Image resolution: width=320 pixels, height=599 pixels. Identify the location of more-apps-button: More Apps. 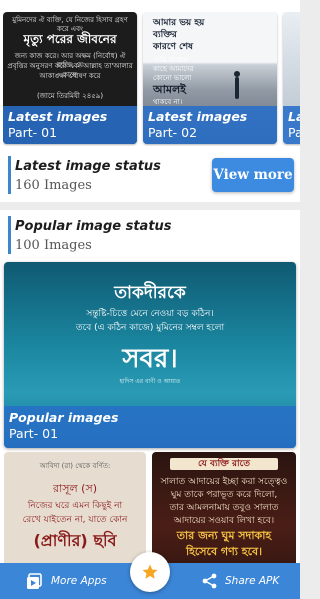
(66, 581).